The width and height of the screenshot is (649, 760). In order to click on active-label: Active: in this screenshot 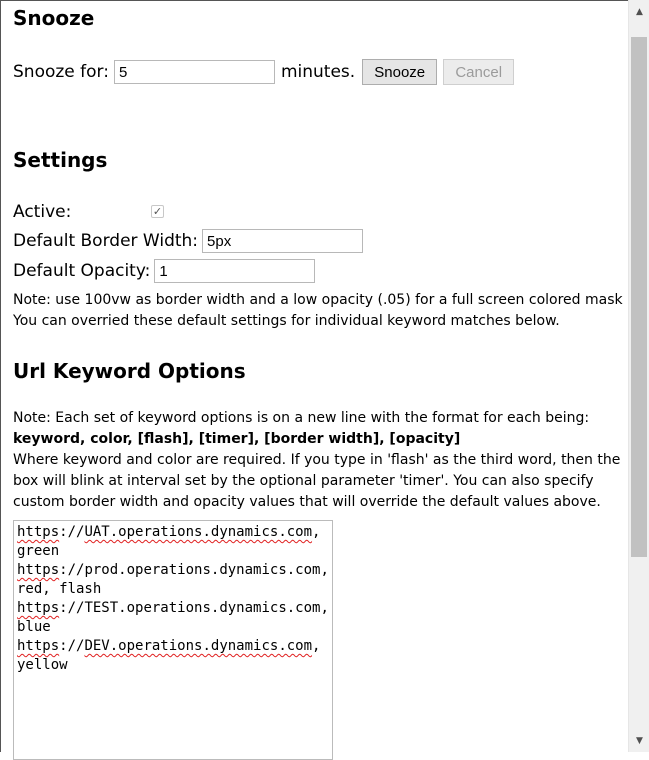, I will do `click(42, 212)`.